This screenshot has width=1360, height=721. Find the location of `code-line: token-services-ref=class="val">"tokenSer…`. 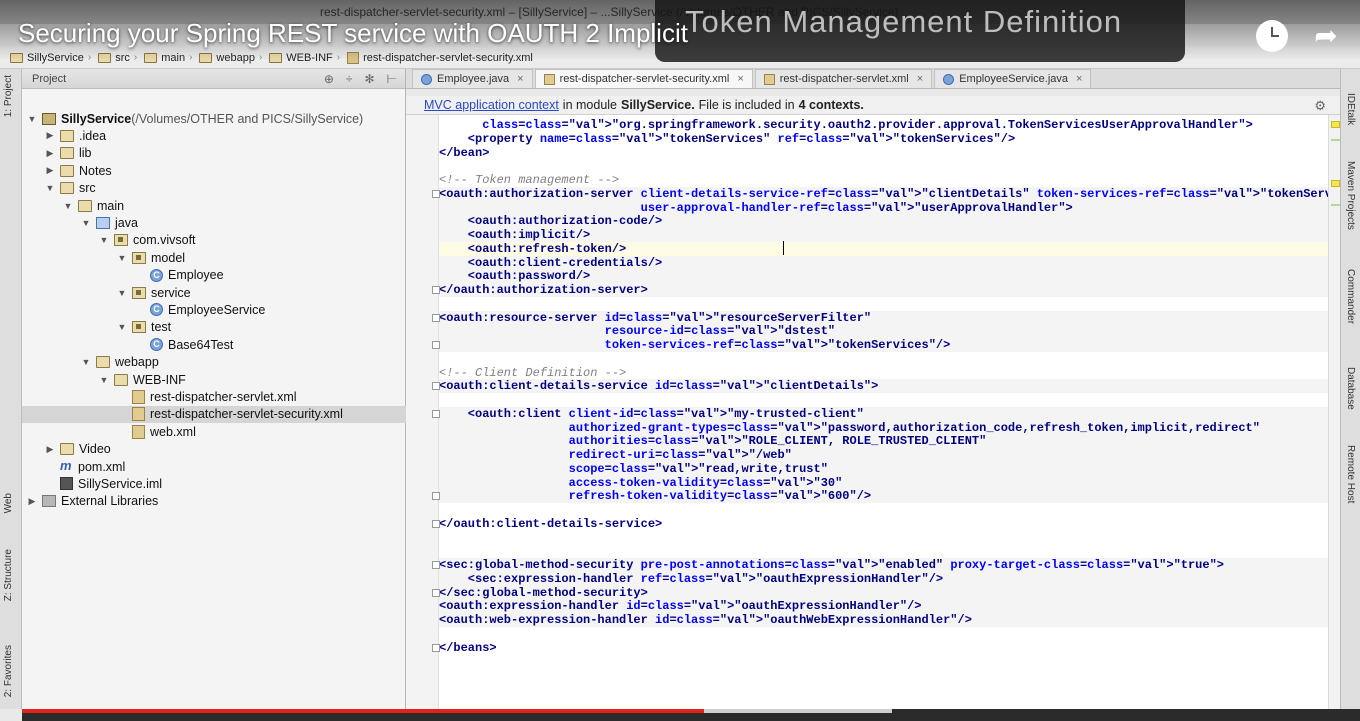

code-line: token-services-ref=class="val">"tokenSer… is located at coordinates (883, 345).